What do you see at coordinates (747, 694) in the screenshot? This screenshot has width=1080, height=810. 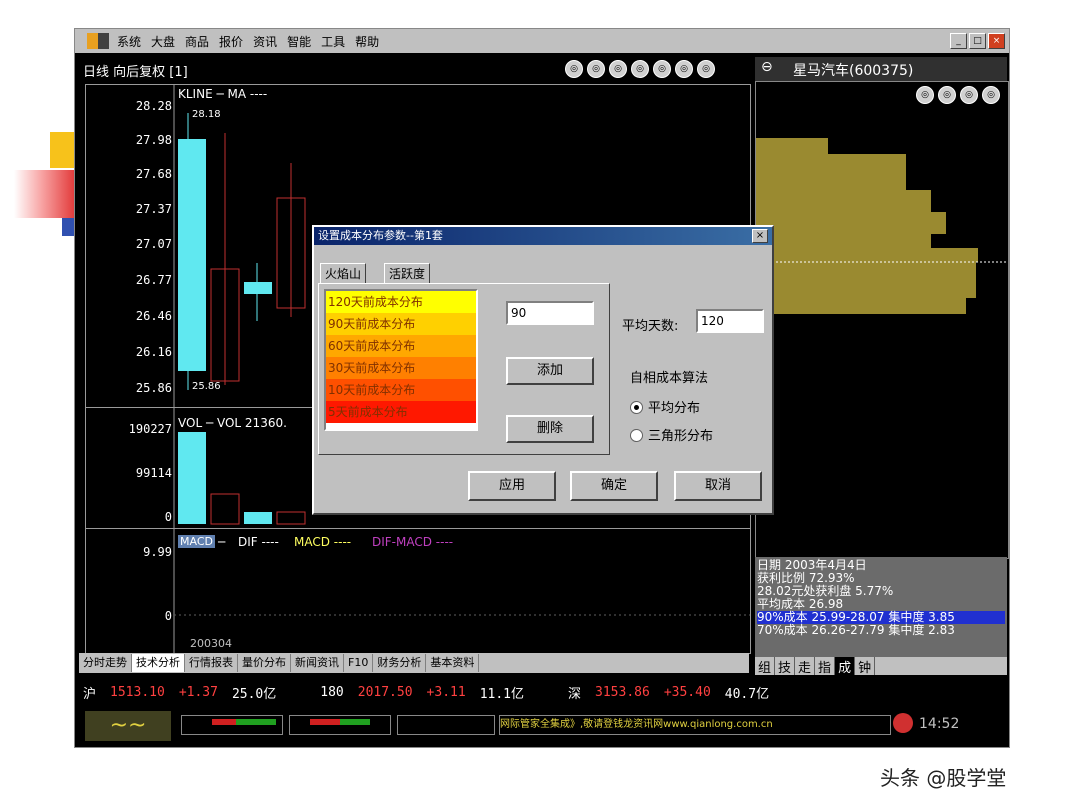 I see `ticker-sz-amount: 40.7亿` at bounding box center [747, 694].